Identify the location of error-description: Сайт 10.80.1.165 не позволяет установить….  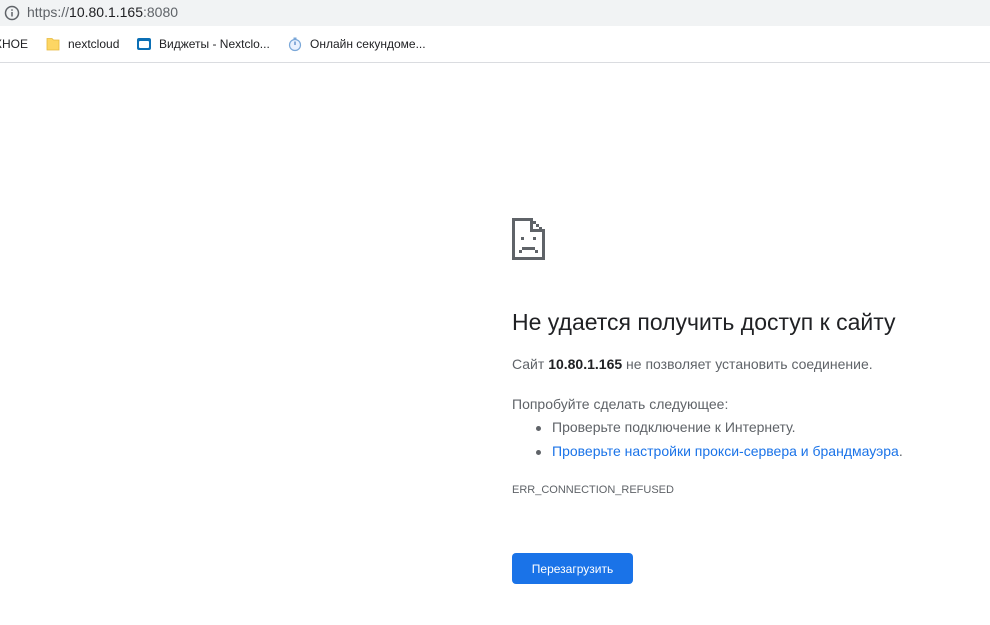
(692, 364).